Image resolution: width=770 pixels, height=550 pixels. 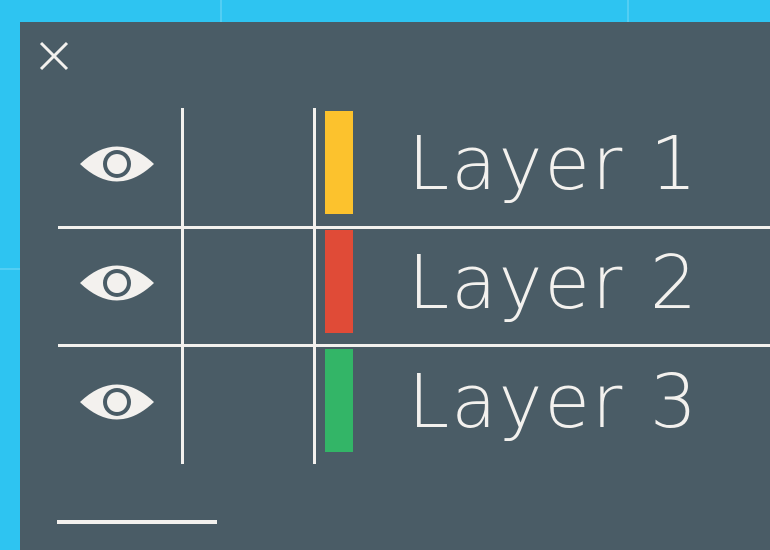 I want to click on footer-bar, so click(x=137, y=522).